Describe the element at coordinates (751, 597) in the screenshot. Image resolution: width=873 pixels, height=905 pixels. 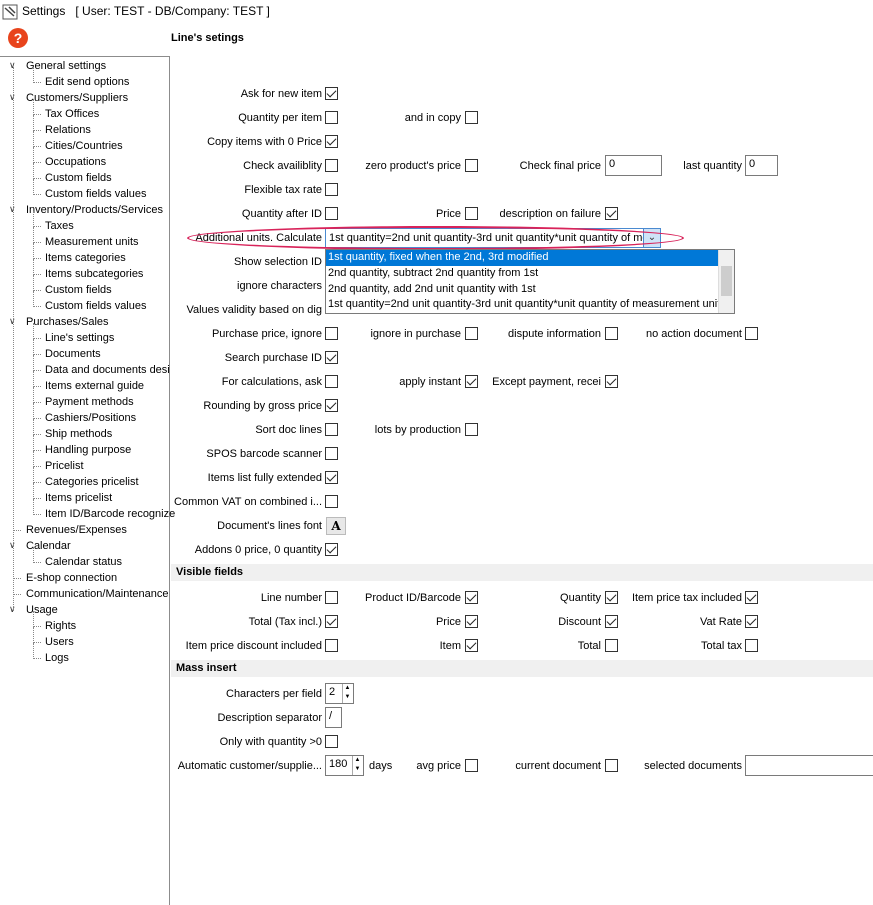
I see `item-price-tax-incl-checkbox` at that location.